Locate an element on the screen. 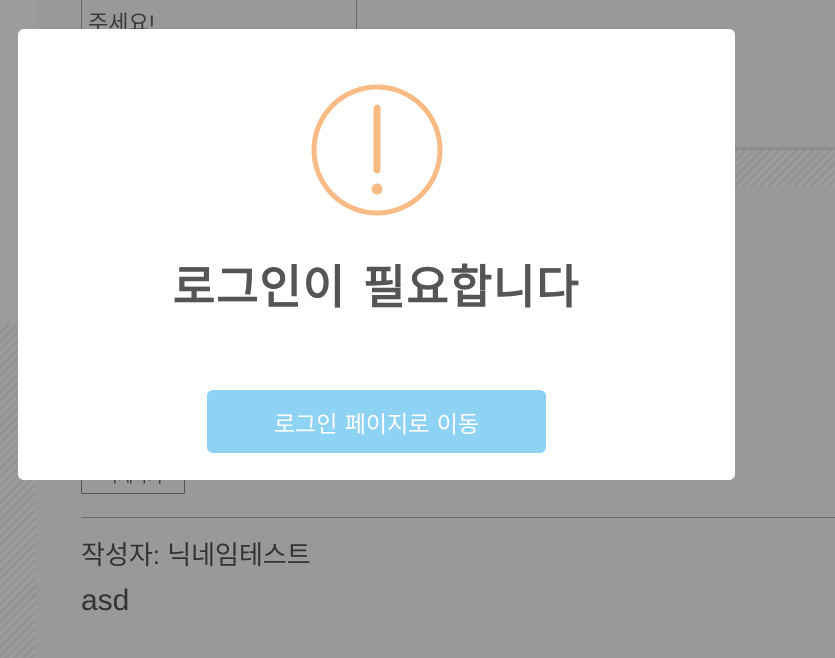  striped-band is located at coordinates (785, 166).